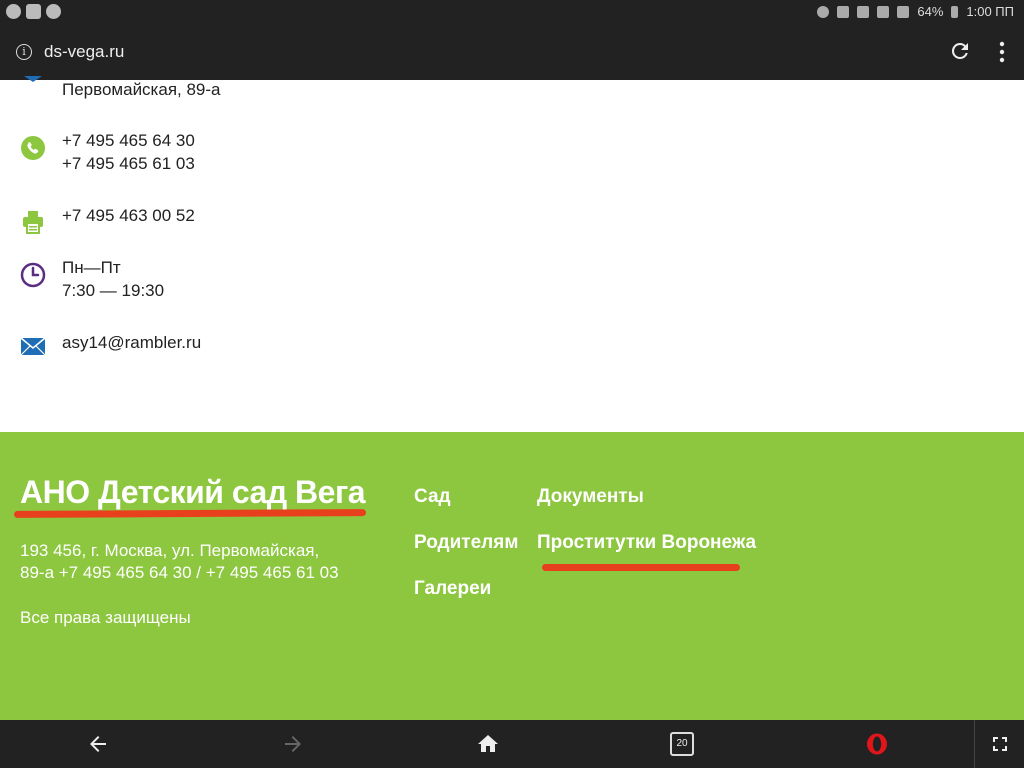  What do you see at coordinates (990, 11) in the screenshot?
I see `clock-time: 1:00 ПП` at bounding box center [990, 11].